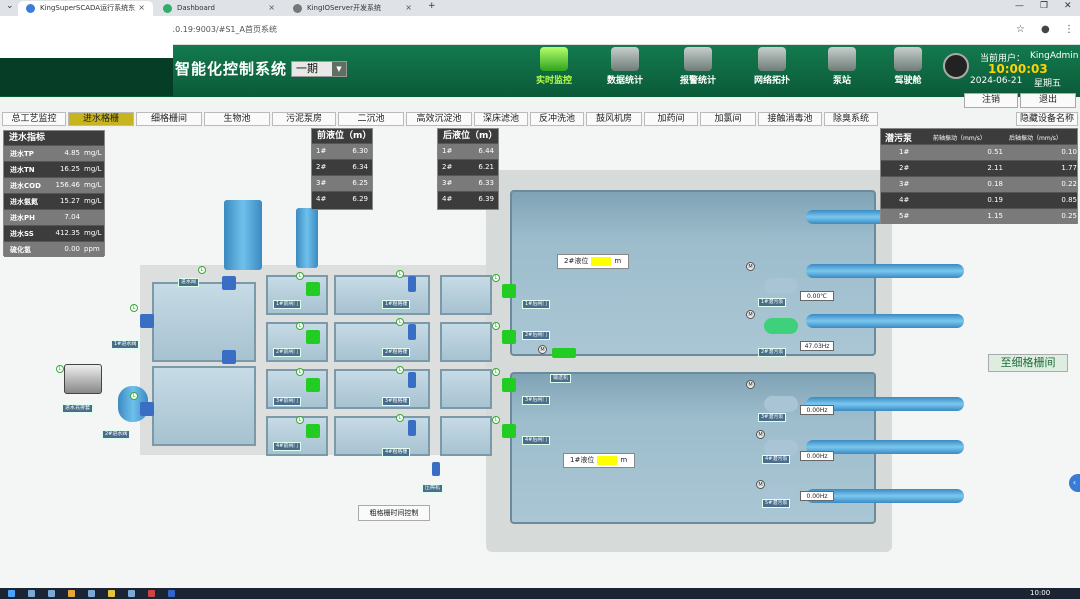 Image resolution: width=1080 pixels, height=599 pixels. Describe the element at coordinates (321, 167) in the screenshot. I see `level-id: 2#` at that location.